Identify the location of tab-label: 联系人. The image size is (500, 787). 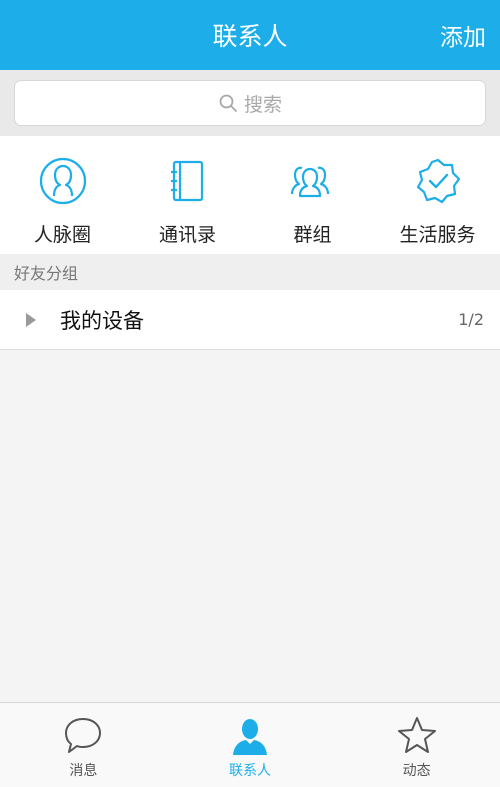
(250, 771).